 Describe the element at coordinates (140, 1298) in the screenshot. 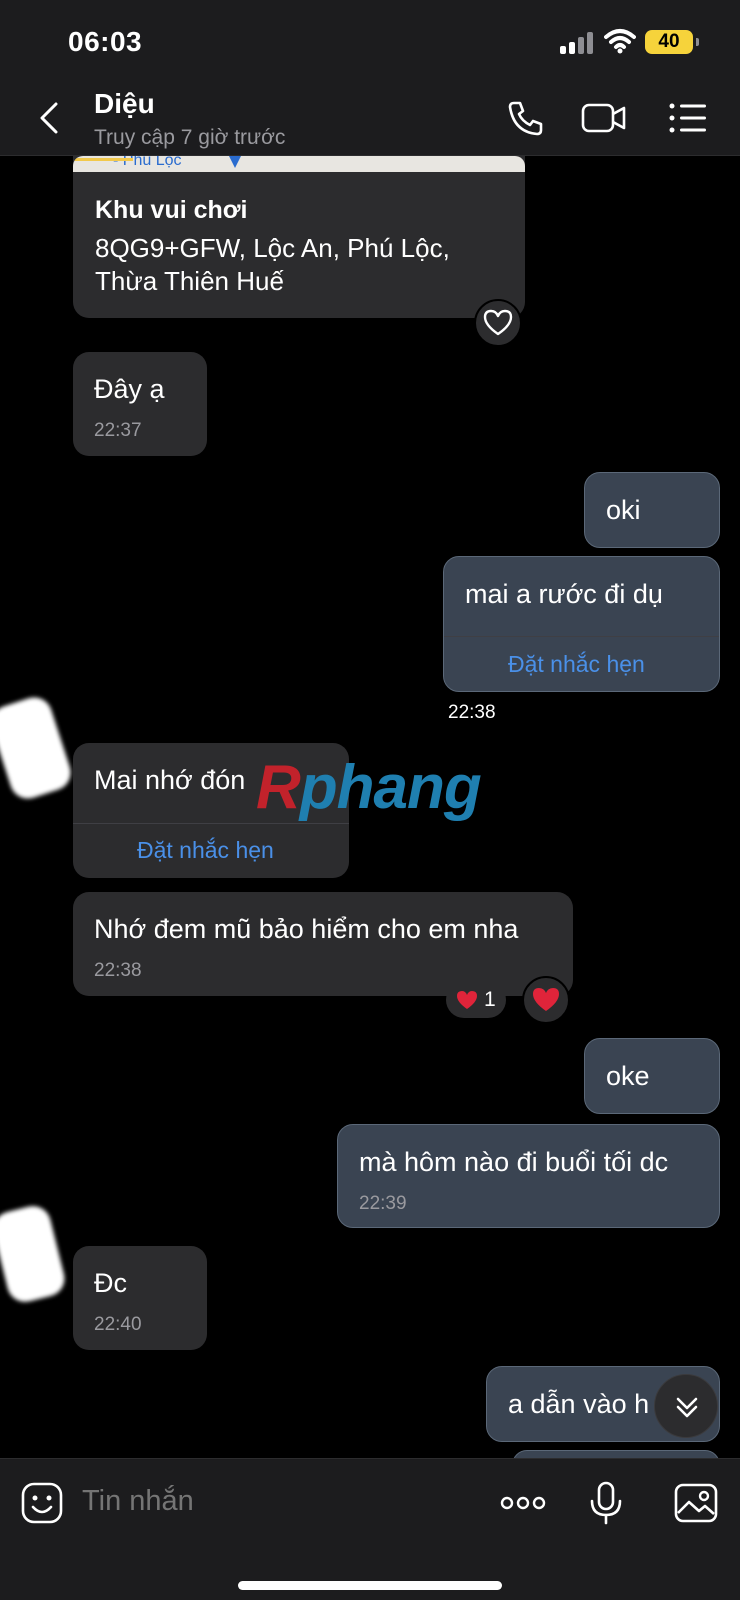

I see `message-bubble-incoming: Đc 22:40` at that location.